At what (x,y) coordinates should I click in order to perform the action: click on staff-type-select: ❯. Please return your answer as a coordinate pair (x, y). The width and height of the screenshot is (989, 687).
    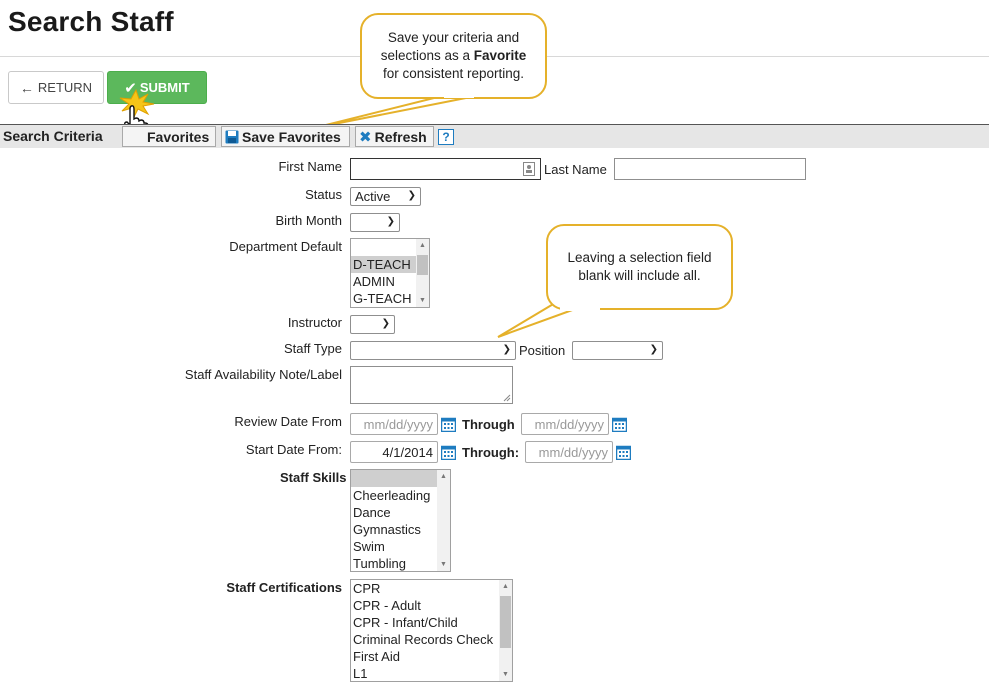
    Looking at the image, I should click on (433, 350).